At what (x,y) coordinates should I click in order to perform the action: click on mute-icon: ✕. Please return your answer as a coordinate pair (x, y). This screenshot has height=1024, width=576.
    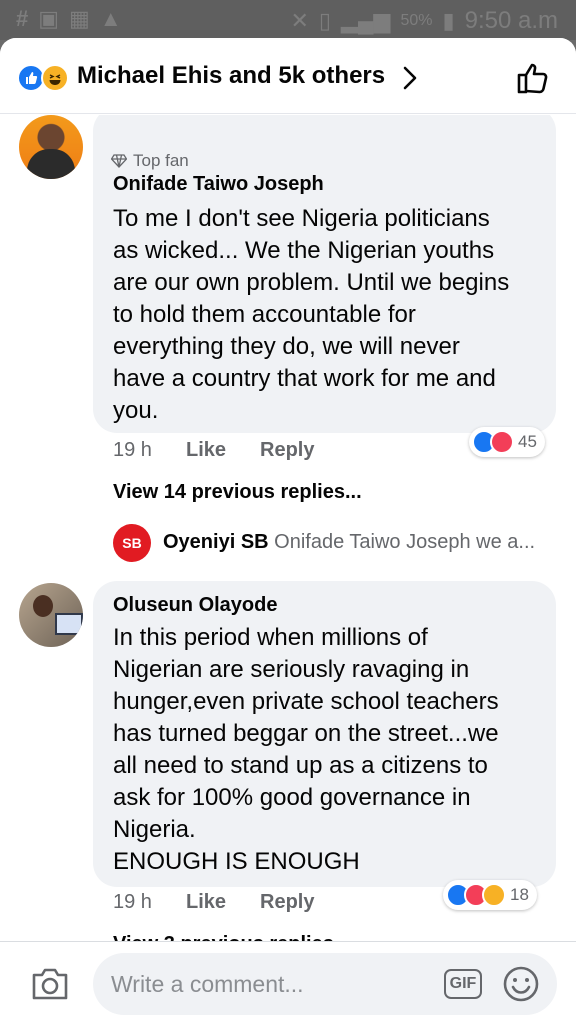
    Looking at the image, I should click on (299, 20).